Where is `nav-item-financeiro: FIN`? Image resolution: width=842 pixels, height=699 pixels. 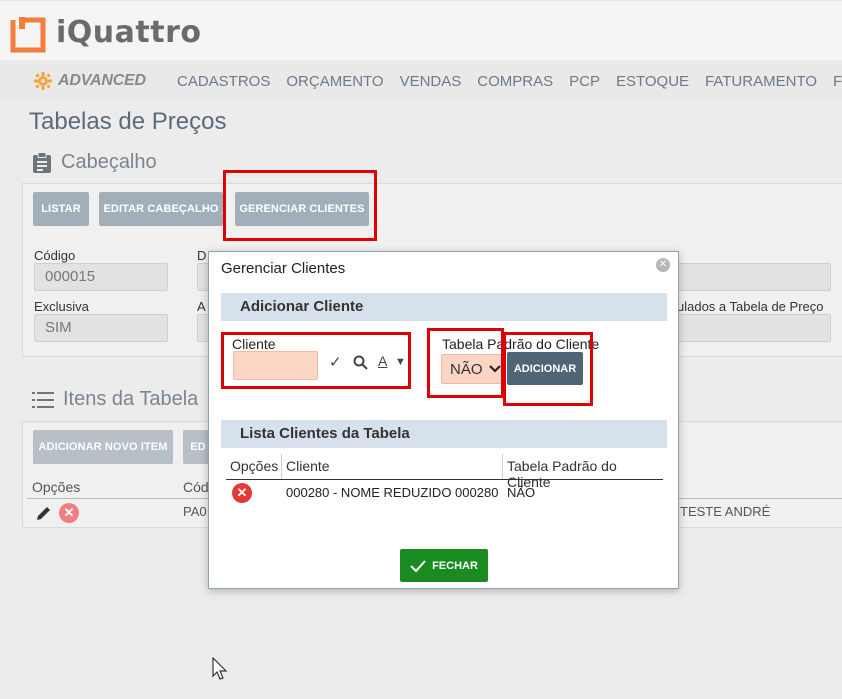
nav-item-financeiro: FIN is located at coordinates (837, 81).